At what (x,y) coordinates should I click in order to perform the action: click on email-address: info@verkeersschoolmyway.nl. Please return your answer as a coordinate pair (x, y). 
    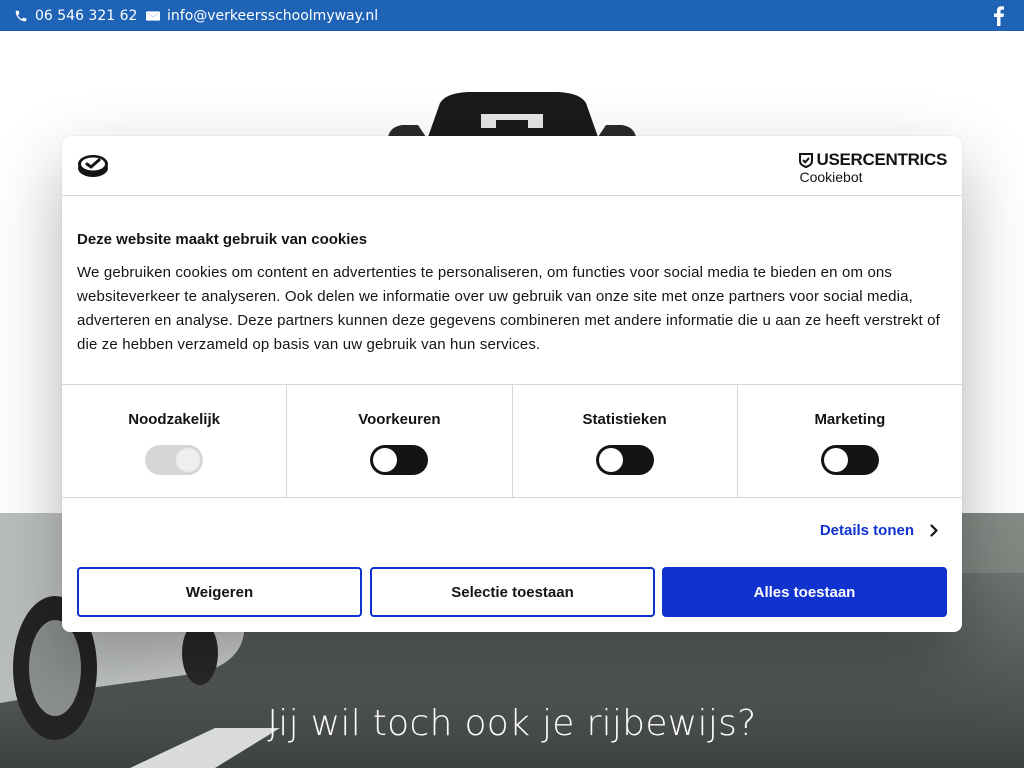
    Looking at the image, I should click on (273, 15).